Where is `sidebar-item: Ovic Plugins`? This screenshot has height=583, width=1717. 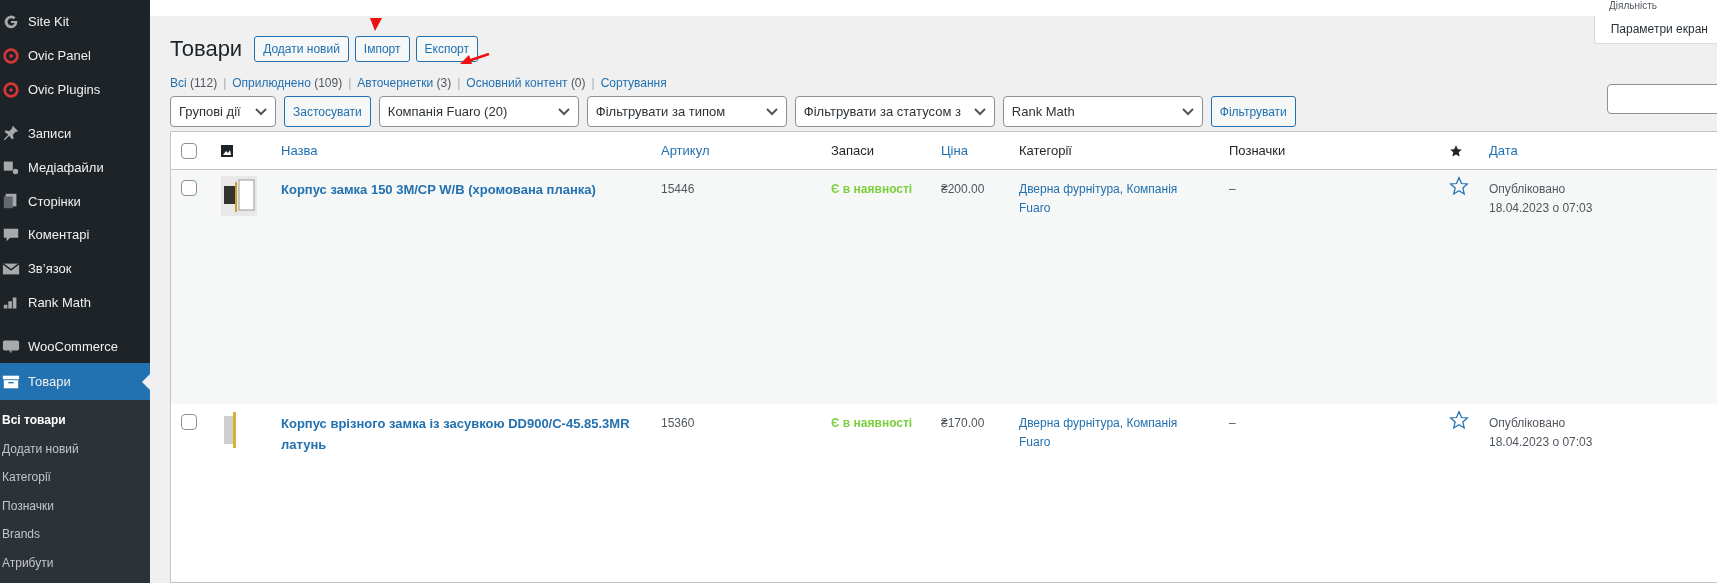
sidebar-item: Ovic Plugins is located at coordinates (75, 89).